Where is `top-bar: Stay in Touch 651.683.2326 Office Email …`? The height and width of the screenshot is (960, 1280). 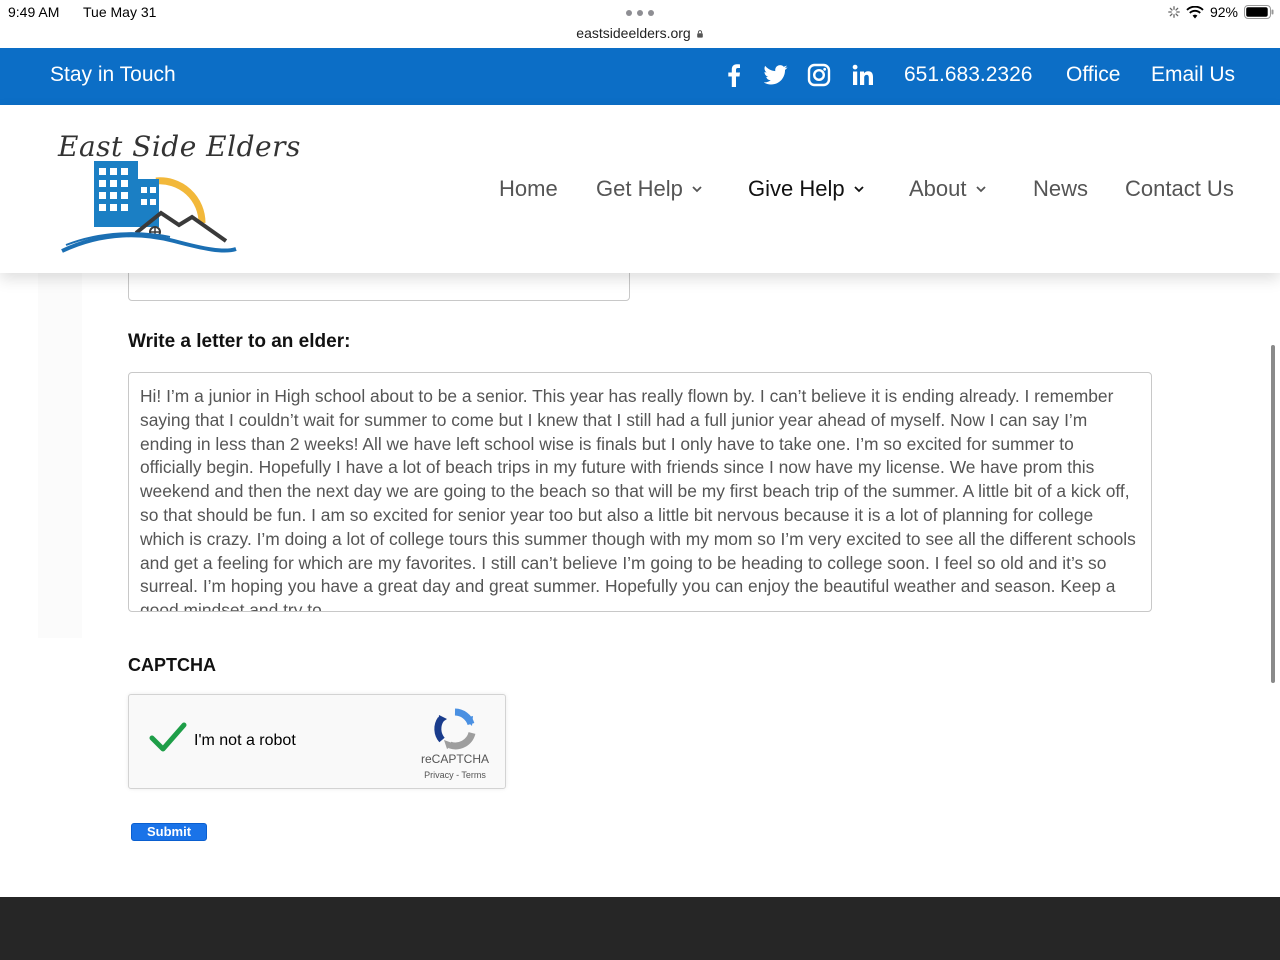 top-bar: Stay in Touch 651.683.2326 Office Email … is located at coordinates (640, 76).